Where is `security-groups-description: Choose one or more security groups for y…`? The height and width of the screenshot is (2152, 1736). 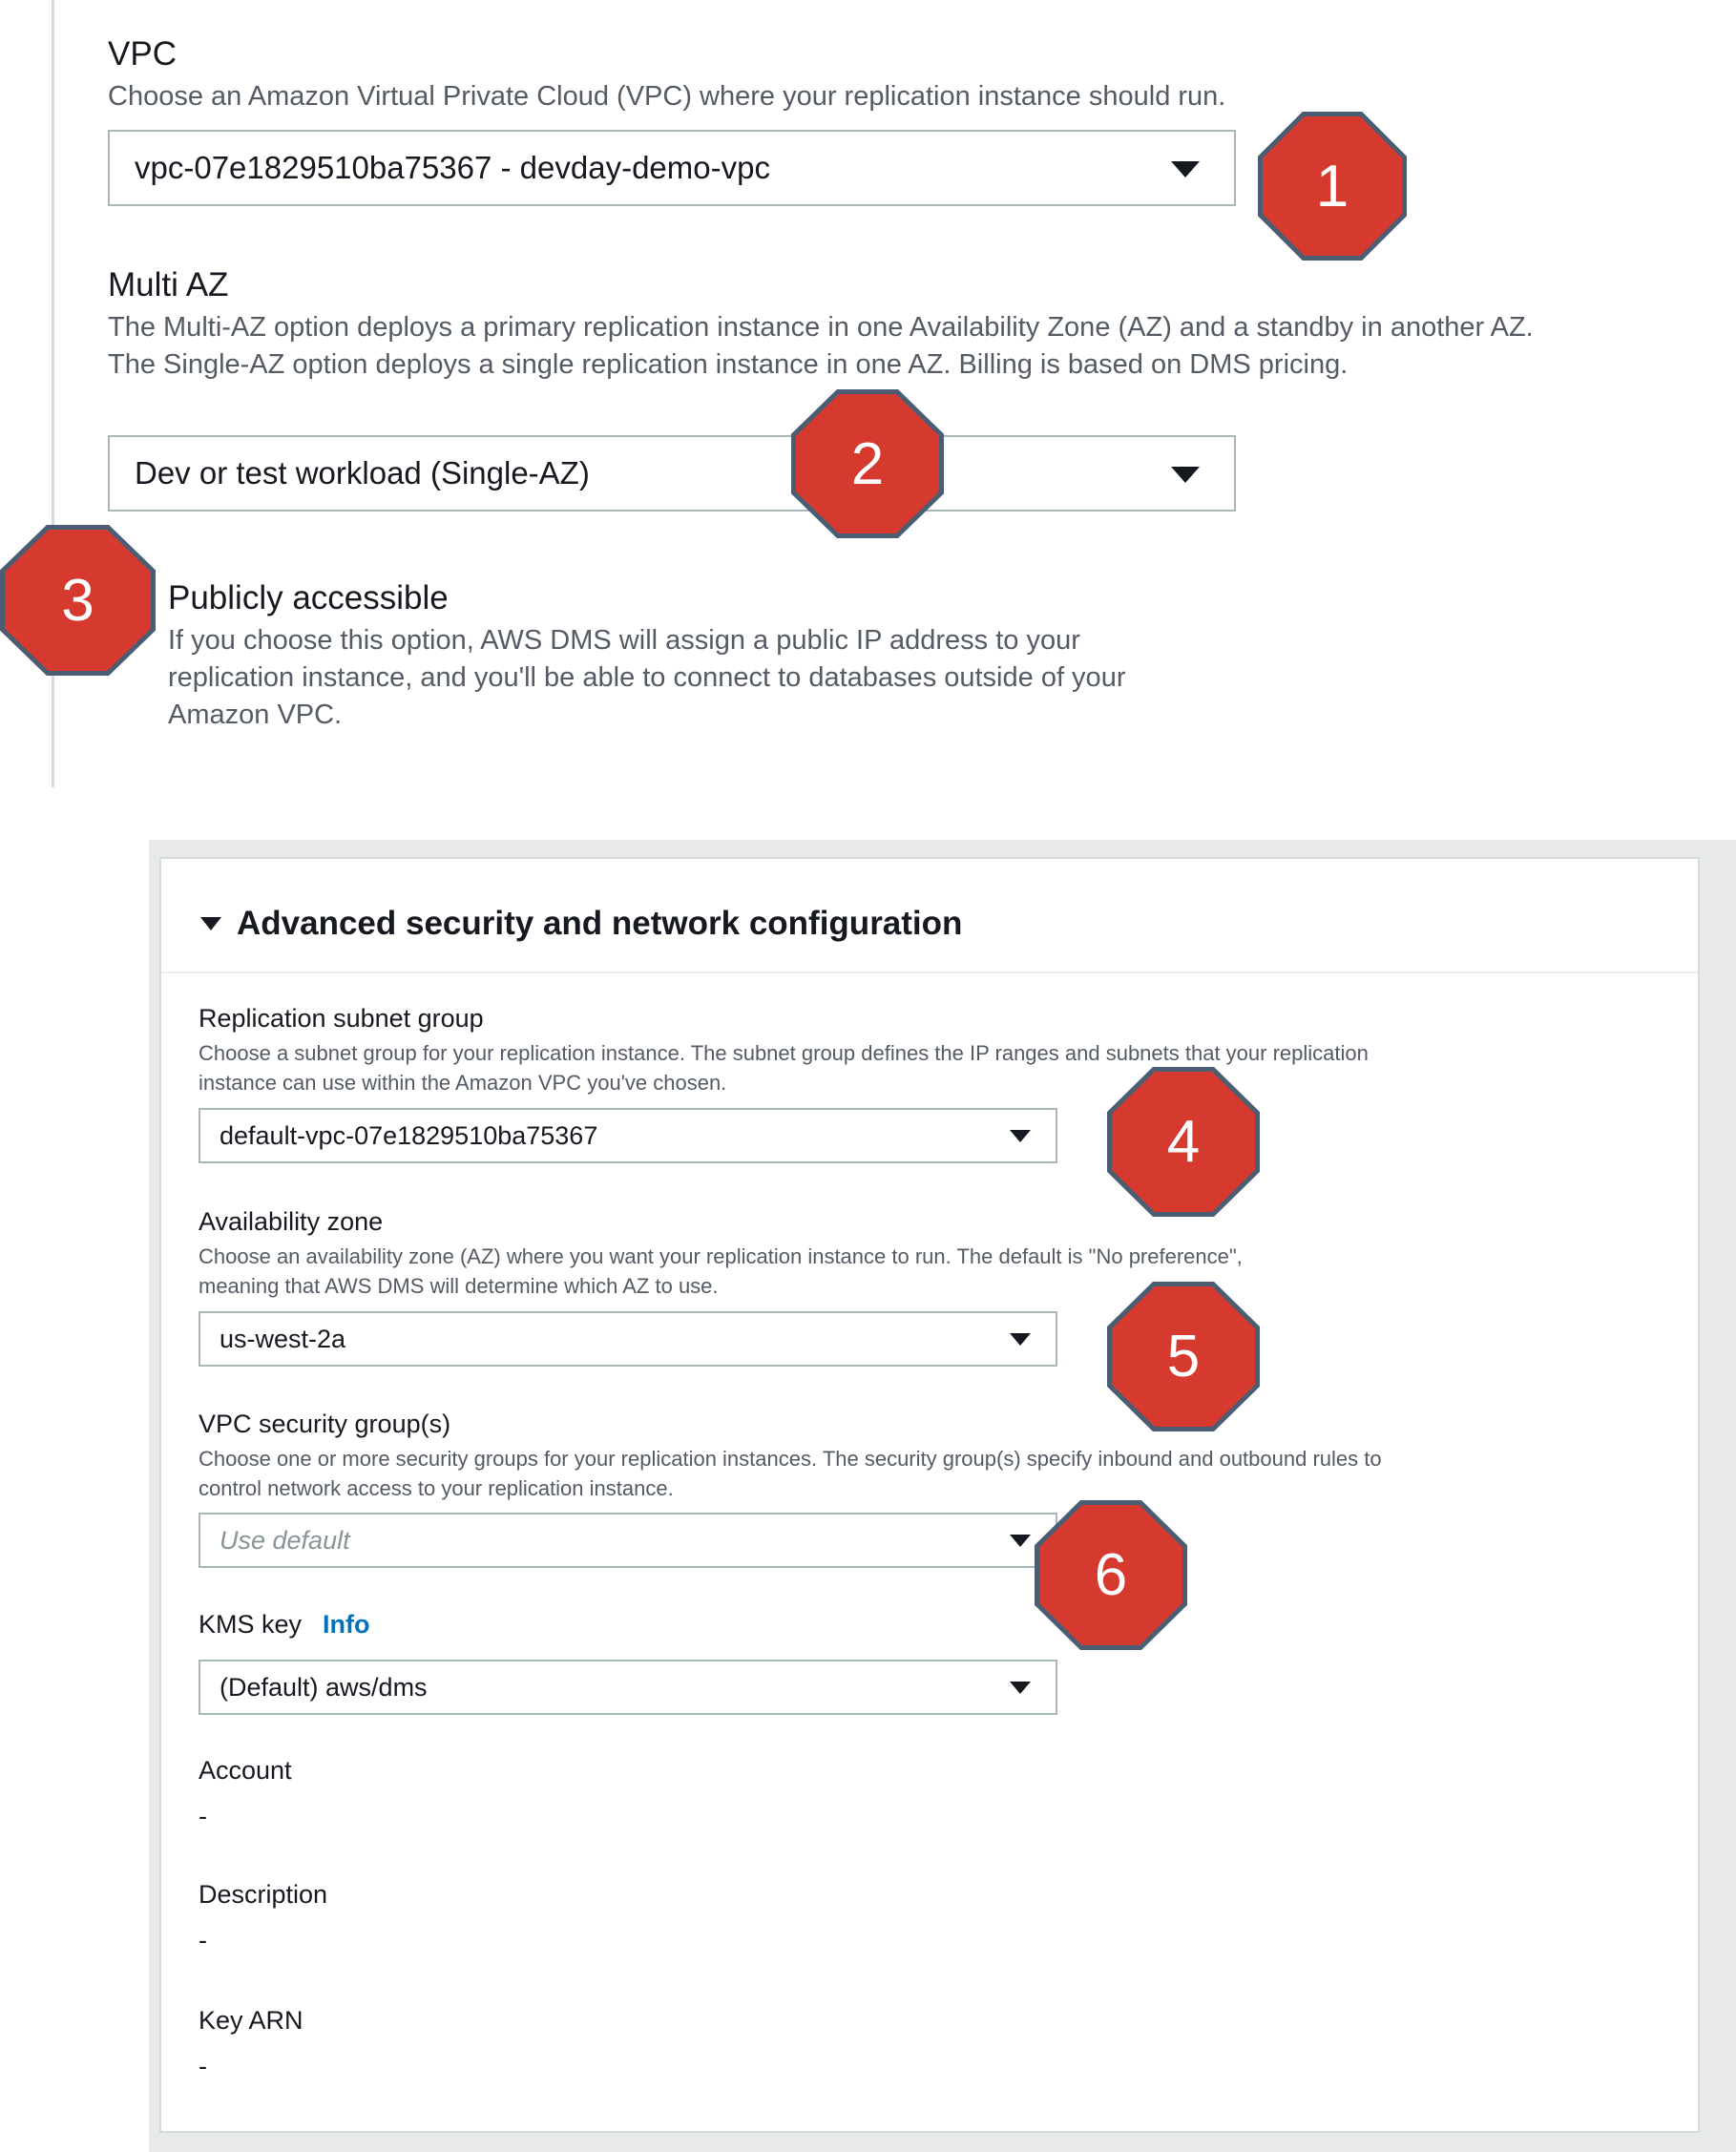 security-groups-description: Choose one or more security groups for y… is located at coordinates (790, 1473).